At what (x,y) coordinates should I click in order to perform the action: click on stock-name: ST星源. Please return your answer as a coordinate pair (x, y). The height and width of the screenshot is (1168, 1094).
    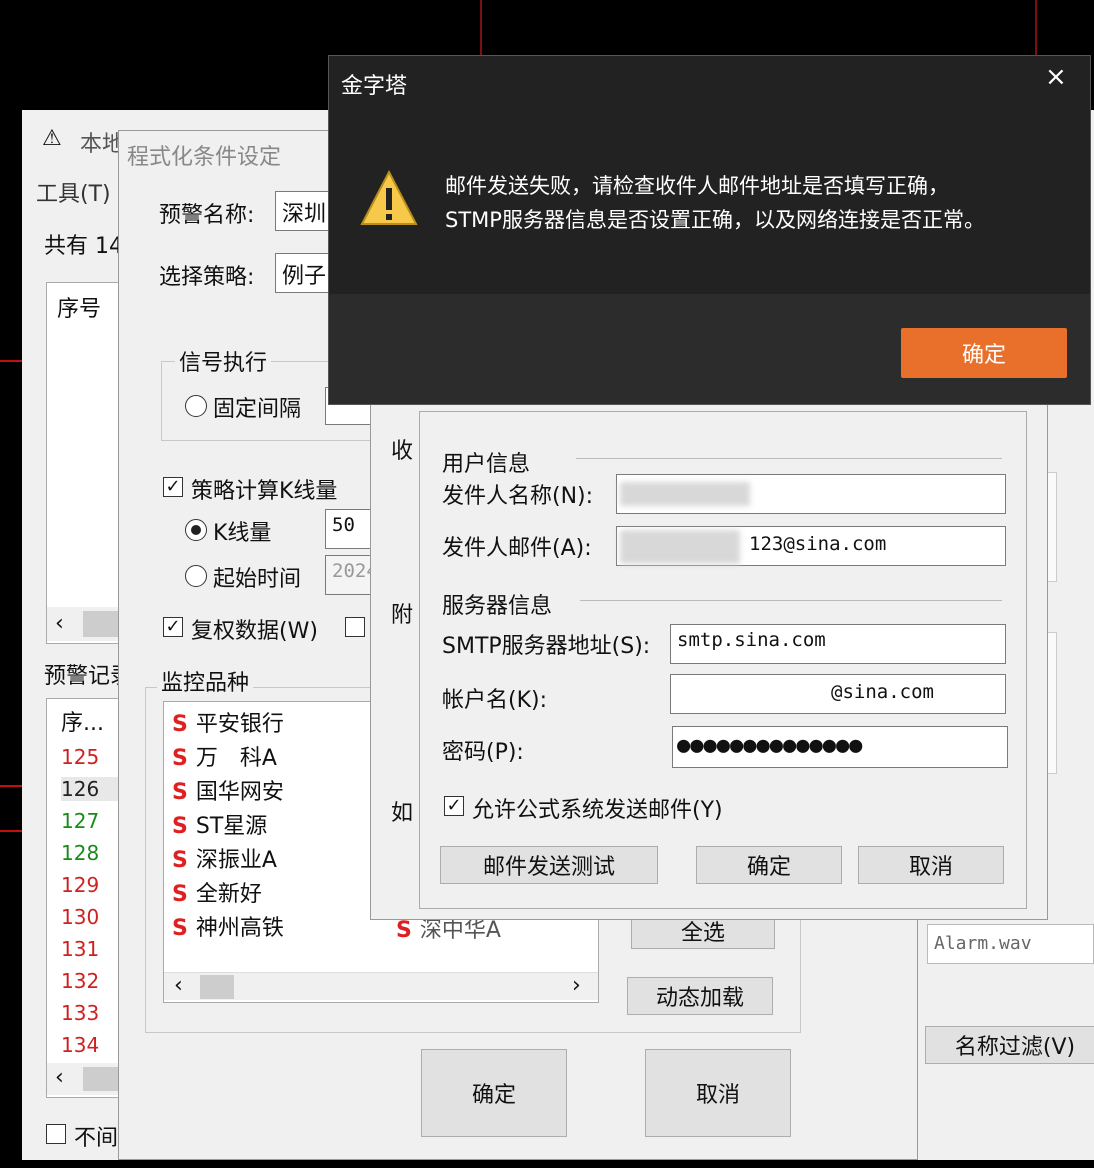
    Looking at the image, I should click on (231, 826).